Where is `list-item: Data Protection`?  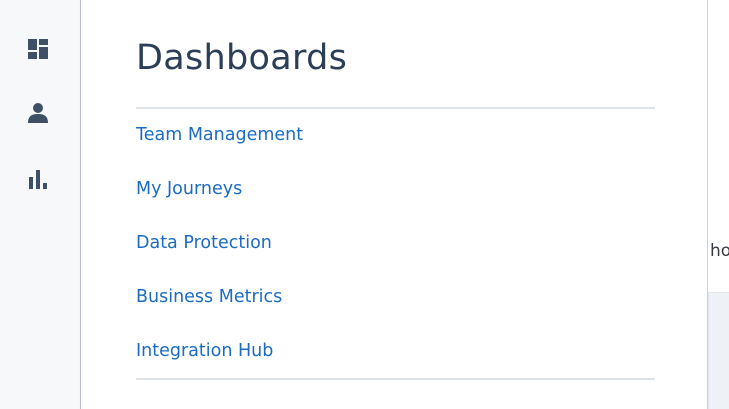 list-item: Data Protection is located at coordinates (219, 253).